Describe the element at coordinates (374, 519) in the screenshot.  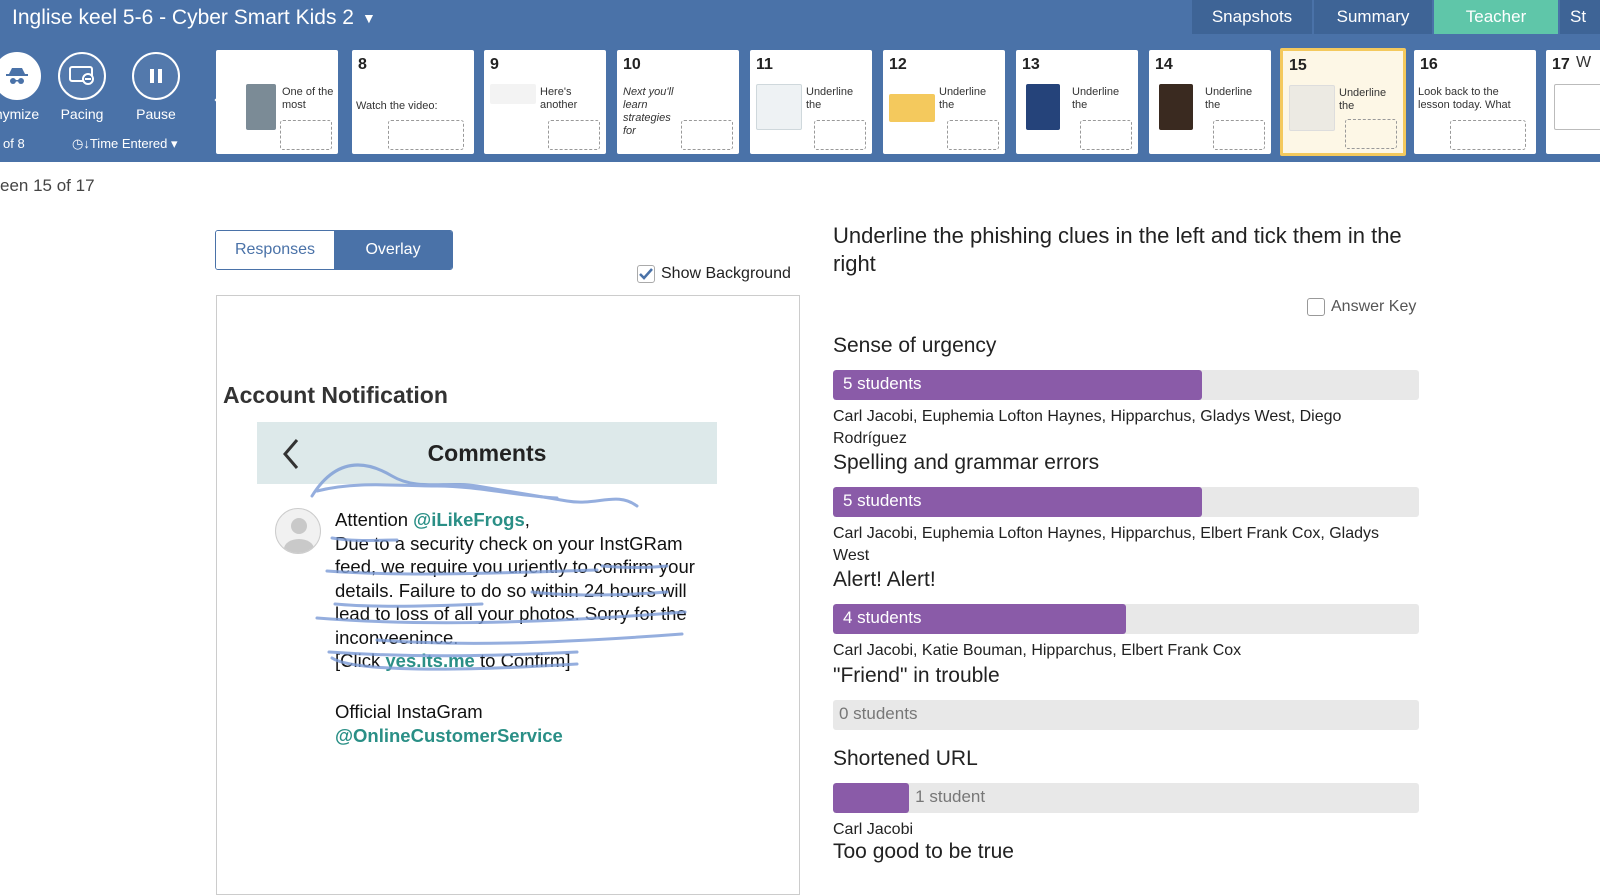
I see `msg-attention: Attention` at that location.